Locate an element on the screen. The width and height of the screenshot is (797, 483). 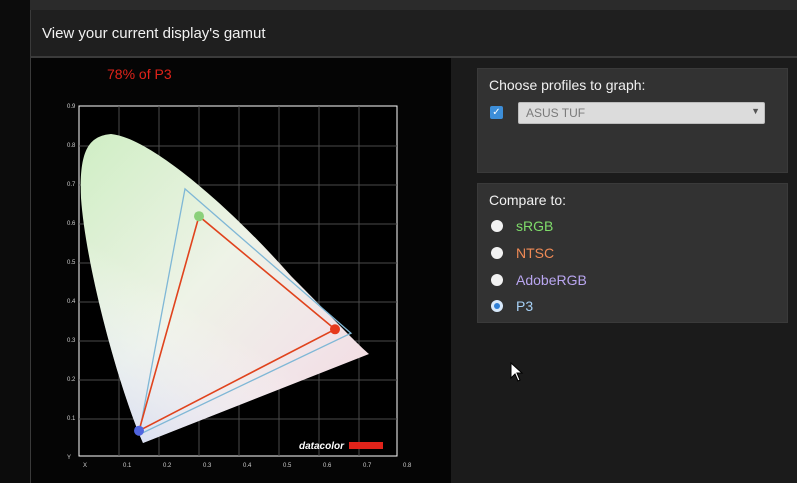
profile-select-value: ASUS TUF is located at coordinates (556, 113).